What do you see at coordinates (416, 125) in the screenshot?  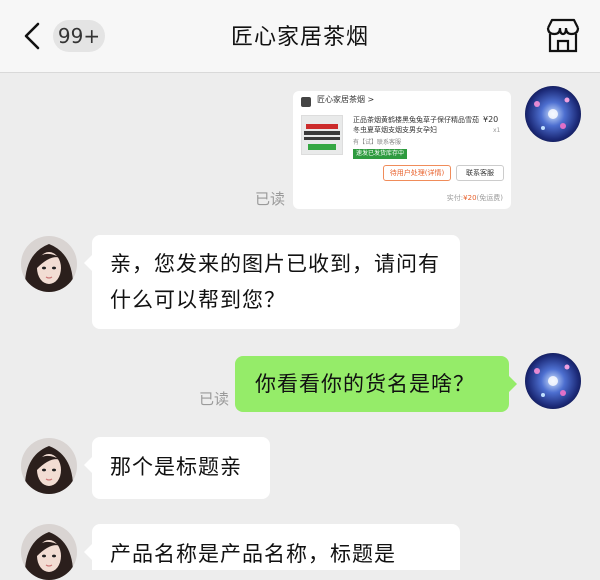 I see `card-product-title: 正品茶烟黄鹤楼黑兔兔草子保仔精品雪茄冬虫夏草烟支烟支男女孕妇` at bounding box center [416, 125].